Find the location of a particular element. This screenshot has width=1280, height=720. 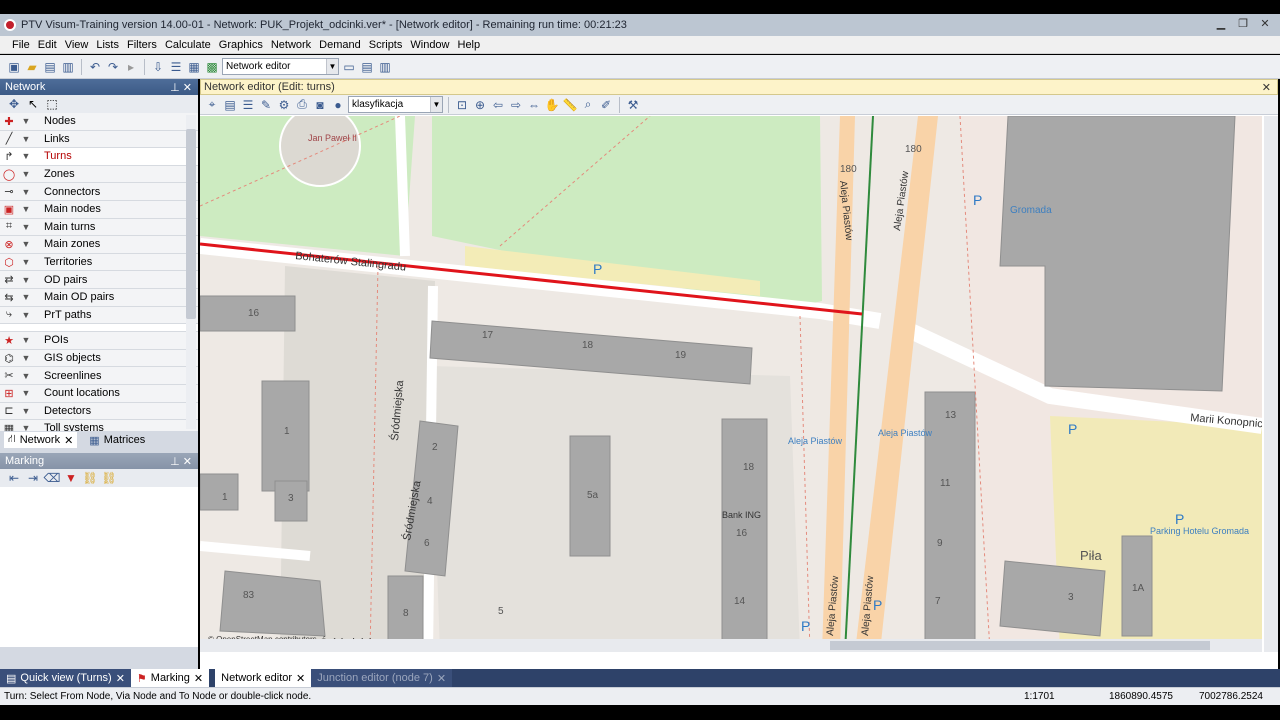

menu-filters: Filters is located at coordinates (142, 45).